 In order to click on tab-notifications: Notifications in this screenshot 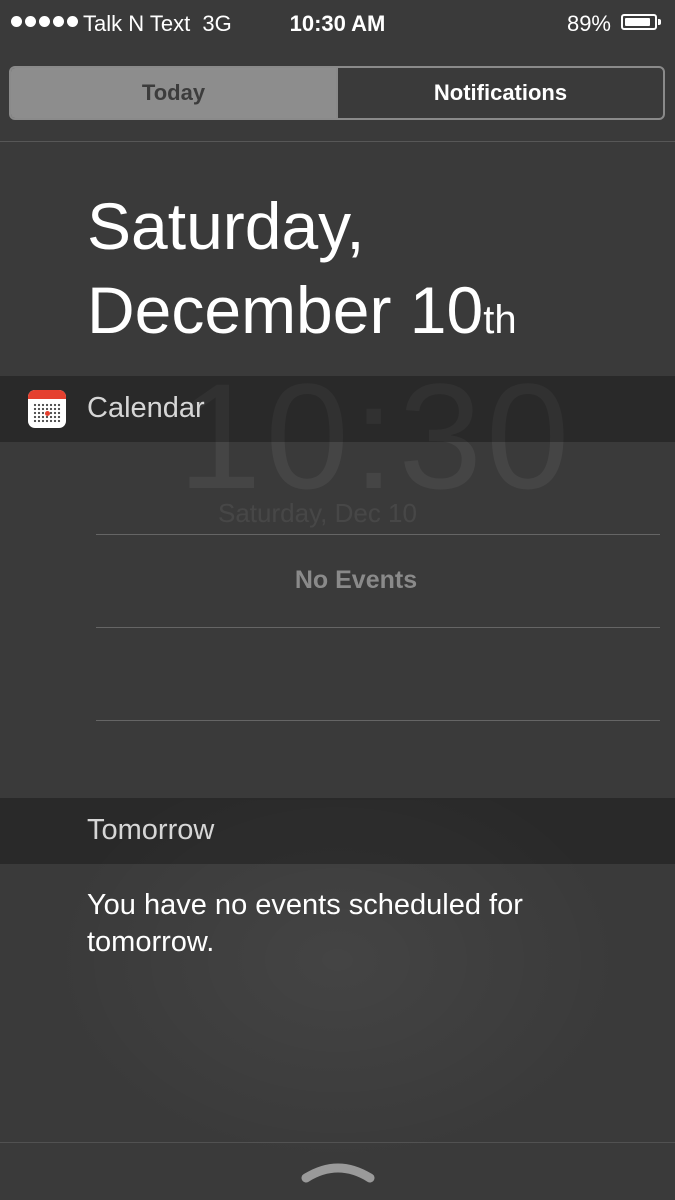, I will do `click(499, 93)`.